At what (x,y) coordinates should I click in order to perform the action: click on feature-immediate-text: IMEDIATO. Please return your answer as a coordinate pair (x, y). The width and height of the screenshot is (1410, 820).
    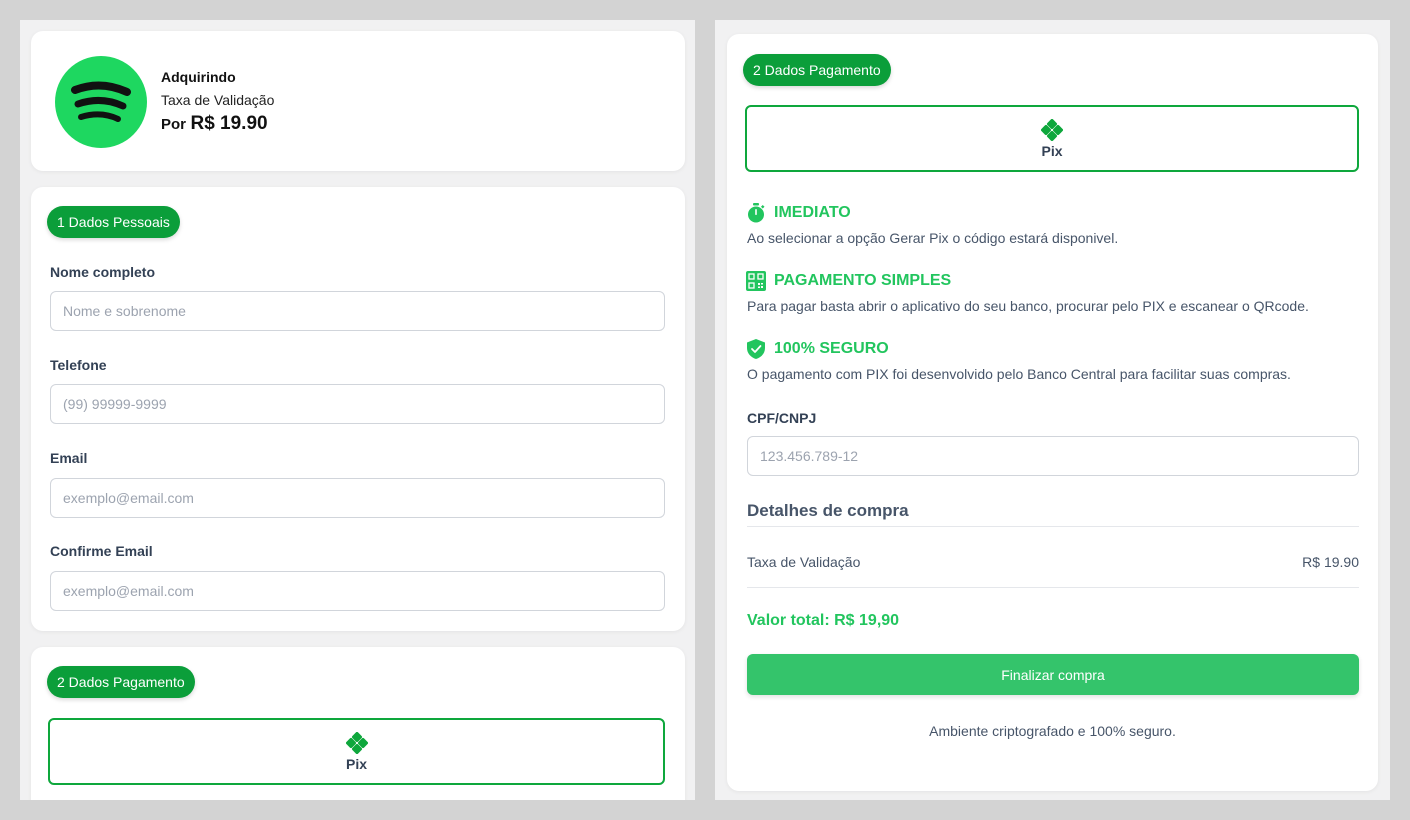
    Looking at the image, I should click on (812, 212).